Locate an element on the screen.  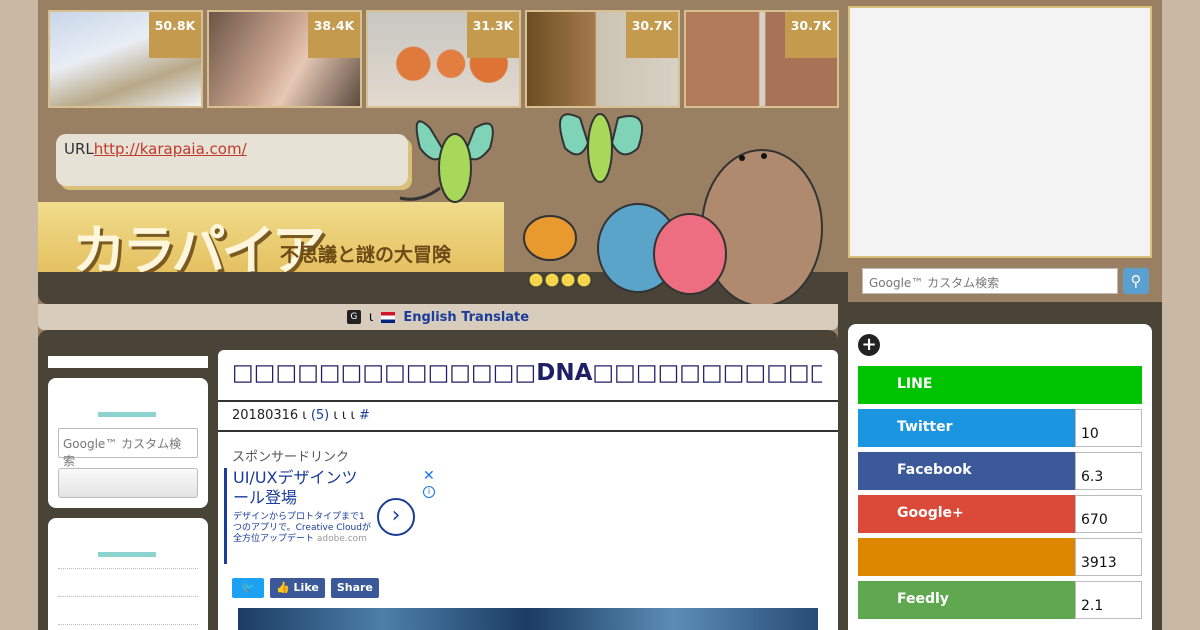
site-url-link: http://karapaia.com/ is located at coordinates (170, 149).